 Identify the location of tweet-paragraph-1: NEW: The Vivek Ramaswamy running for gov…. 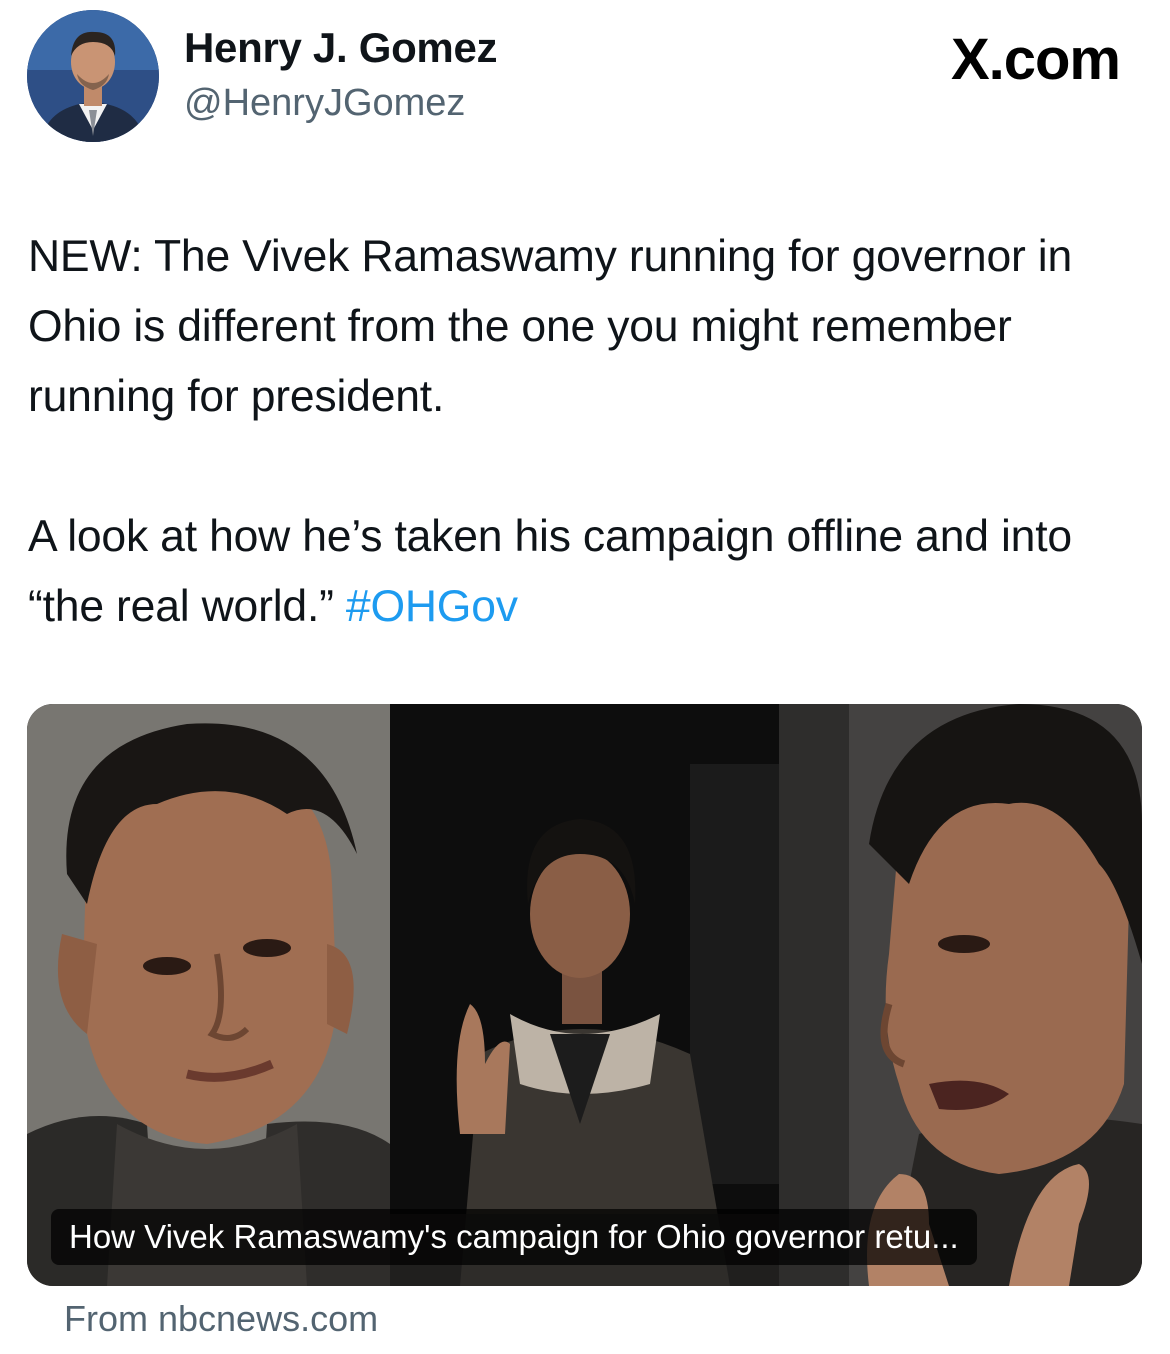
(550, 326).